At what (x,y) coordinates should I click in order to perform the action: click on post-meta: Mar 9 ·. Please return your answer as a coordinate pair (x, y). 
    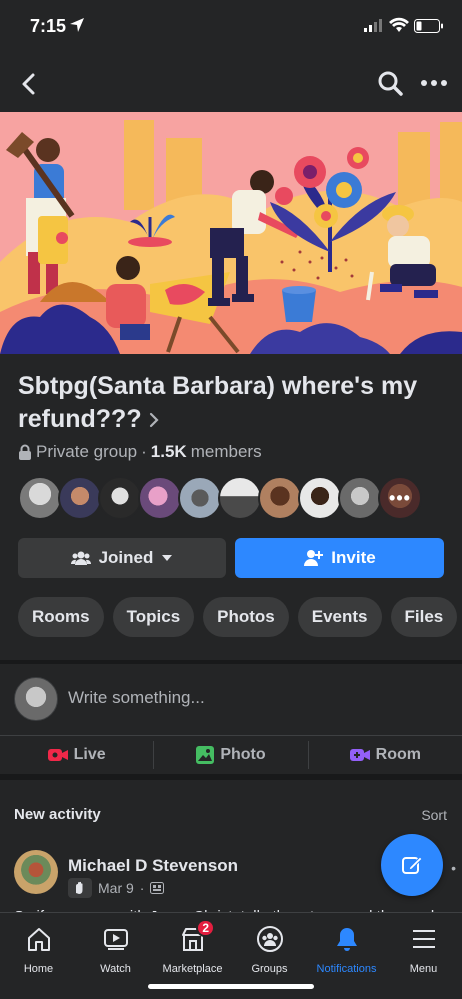
    Looking at the image, I should click on (116, 888).